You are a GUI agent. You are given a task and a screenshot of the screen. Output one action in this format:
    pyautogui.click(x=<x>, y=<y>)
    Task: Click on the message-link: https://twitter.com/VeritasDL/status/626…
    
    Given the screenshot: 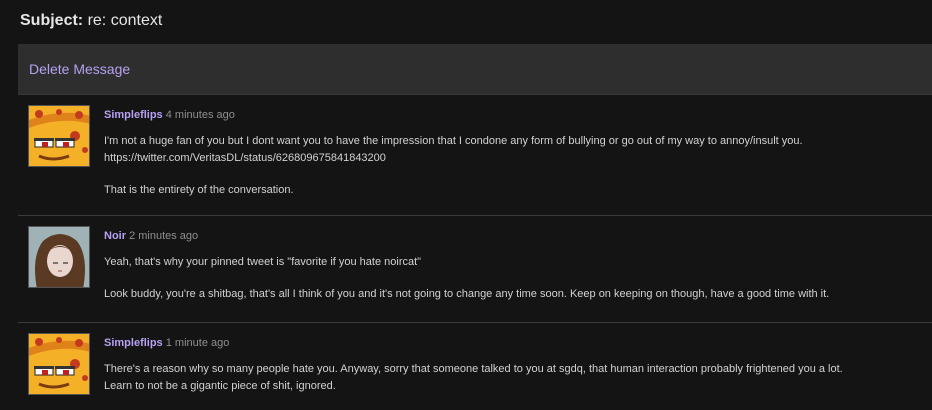 What is the action you would take?
    pyautogui.click(x=516, y=158)
    